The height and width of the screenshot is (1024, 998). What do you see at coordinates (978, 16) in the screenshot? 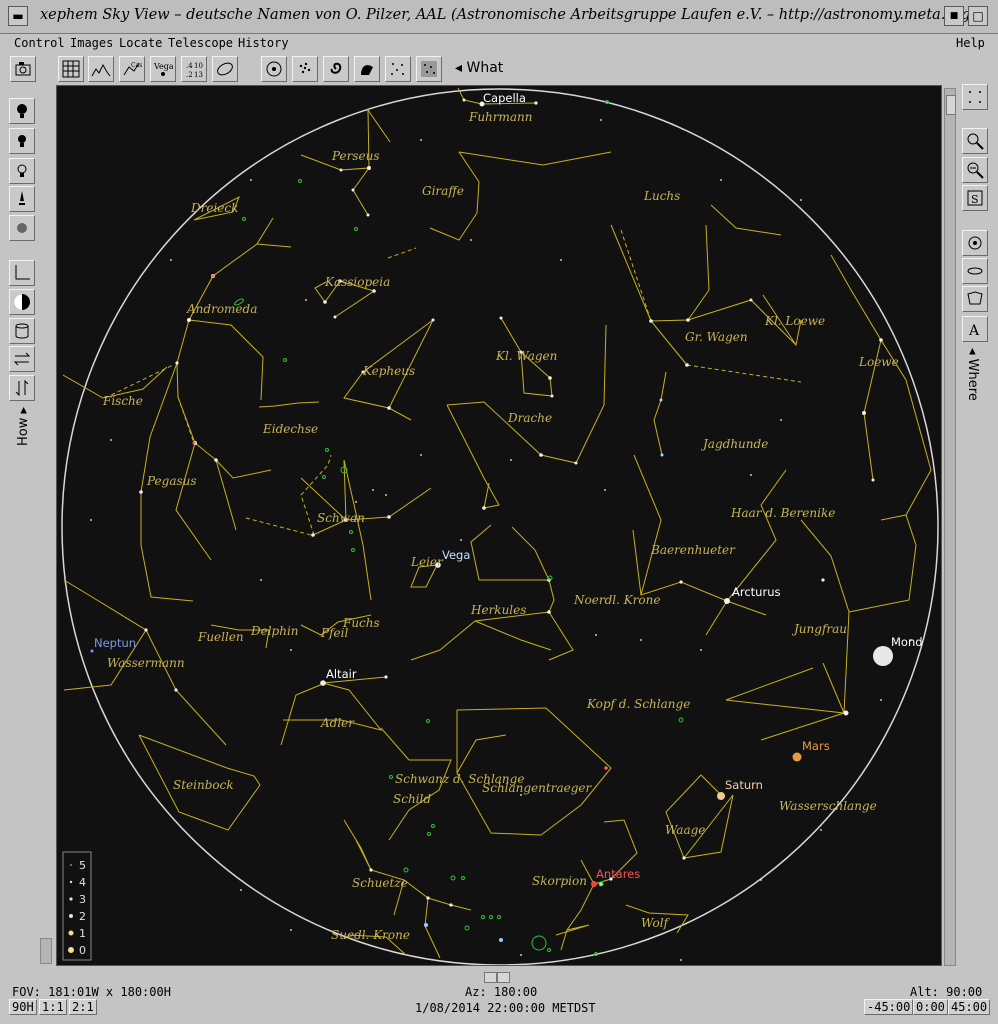
I see `maximize-button: □` at bounding box center [978, 16].